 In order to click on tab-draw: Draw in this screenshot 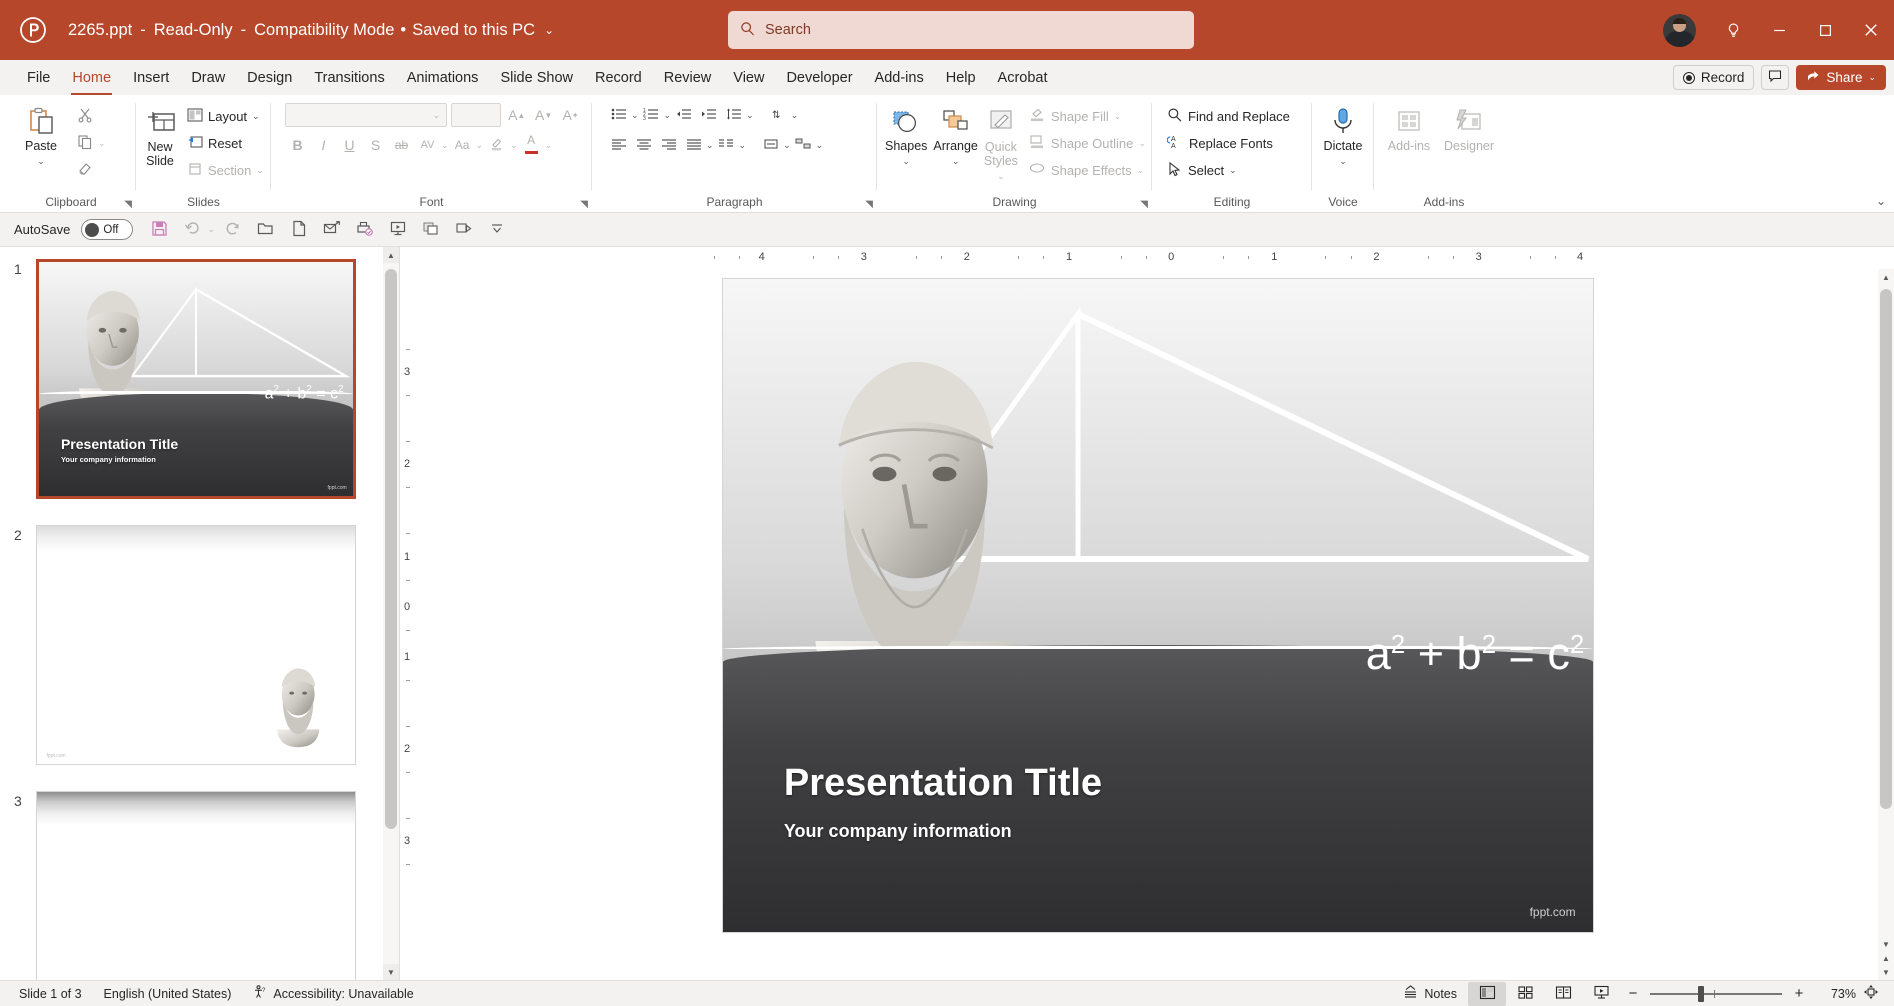, I will do `click(208, 77)`.